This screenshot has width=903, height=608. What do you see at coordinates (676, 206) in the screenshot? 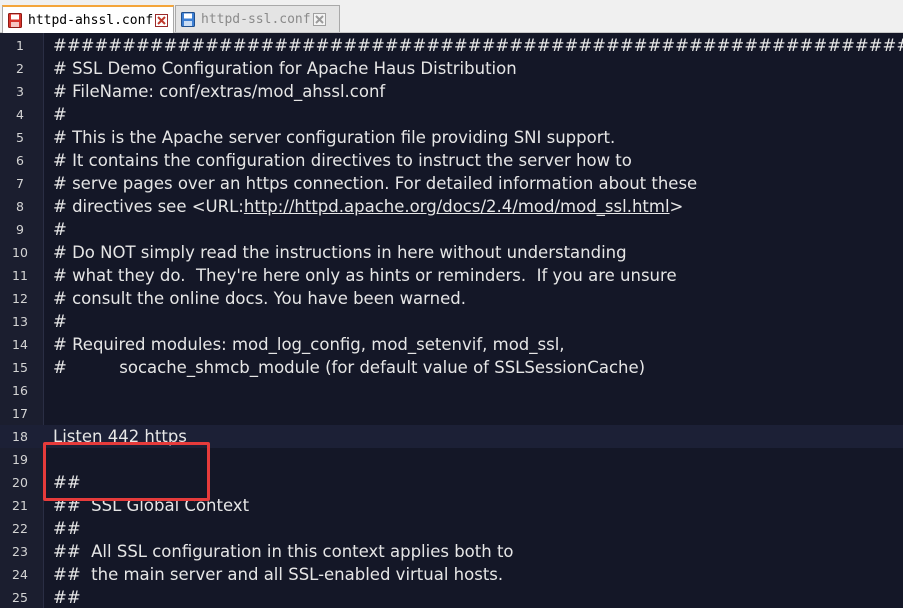
I see `line-text-suffix: >` at bounding box center [676, 206].